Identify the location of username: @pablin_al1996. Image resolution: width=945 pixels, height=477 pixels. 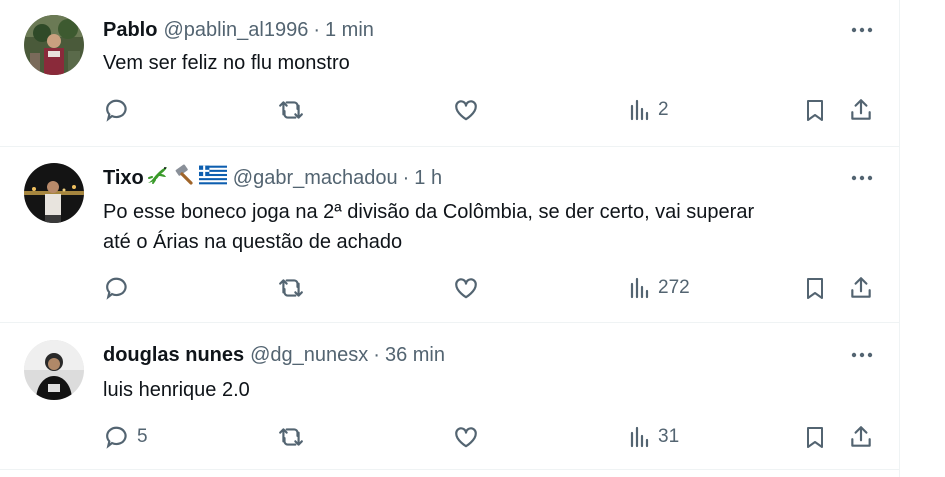
(235, 30).